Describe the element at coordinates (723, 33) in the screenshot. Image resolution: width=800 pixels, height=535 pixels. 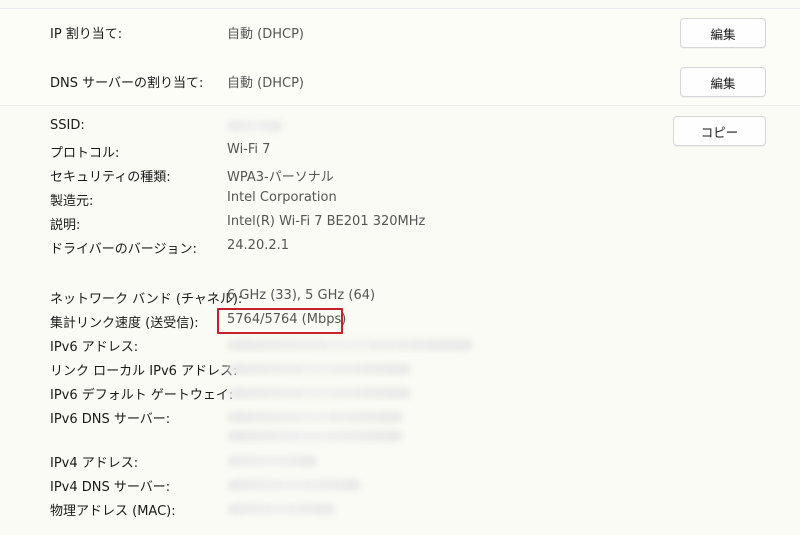
I see `edit-ip-button: 編集` at that location.